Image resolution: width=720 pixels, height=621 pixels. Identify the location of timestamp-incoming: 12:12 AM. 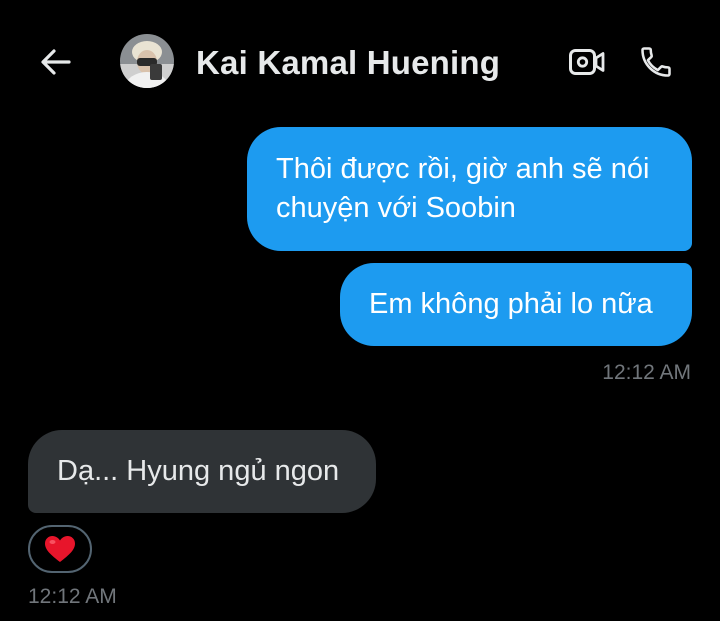
(72, 596).